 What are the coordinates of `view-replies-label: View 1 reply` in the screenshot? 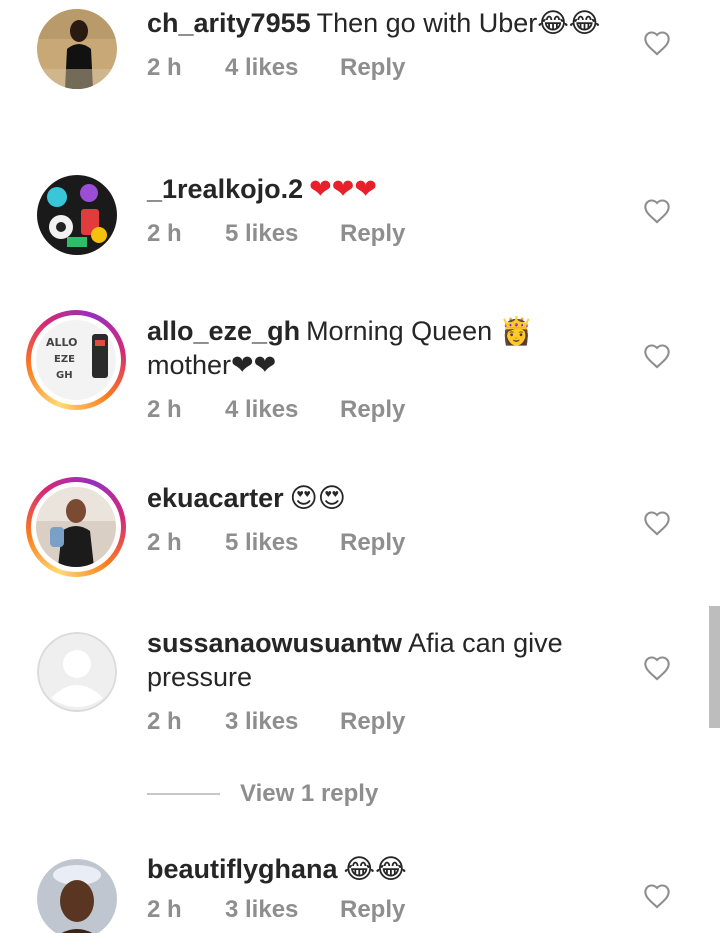 It's located at (309, 793).